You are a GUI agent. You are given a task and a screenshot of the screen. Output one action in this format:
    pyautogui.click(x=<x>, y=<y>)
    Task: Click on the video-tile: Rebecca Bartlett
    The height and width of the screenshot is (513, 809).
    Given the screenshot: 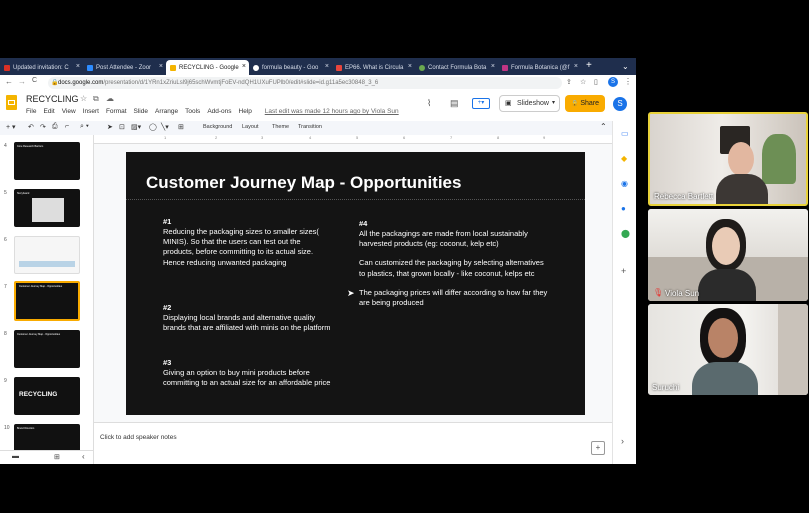 What is the action you would take?
    pyautogui.click(x=728, y=159)
    